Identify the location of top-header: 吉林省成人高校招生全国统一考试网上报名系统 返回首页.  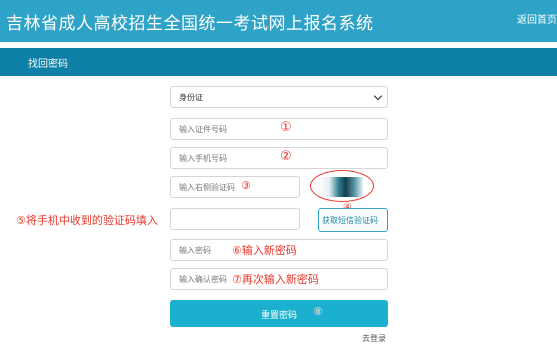
(278, 21).